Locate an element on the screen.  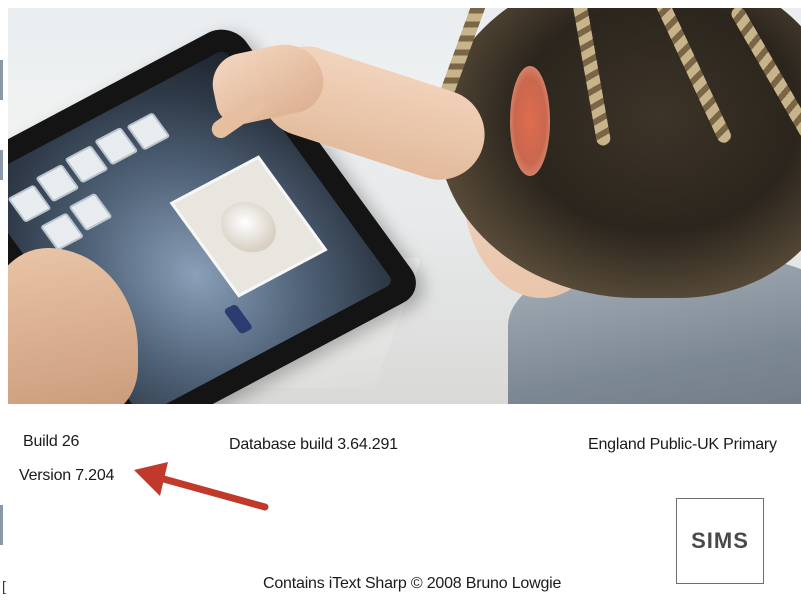
edge-glyph: [ is located at coordinates (4, 586).